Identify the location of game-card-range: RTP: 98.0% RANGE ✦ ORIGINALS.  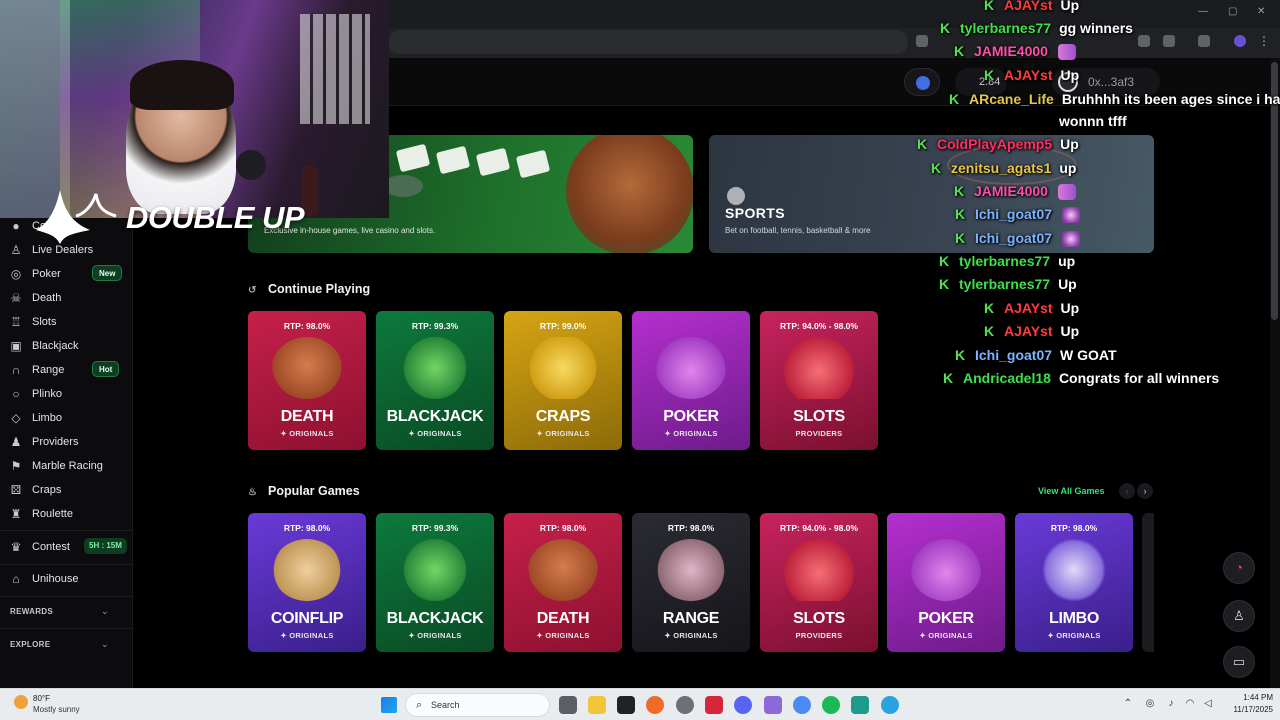
(691, 582).